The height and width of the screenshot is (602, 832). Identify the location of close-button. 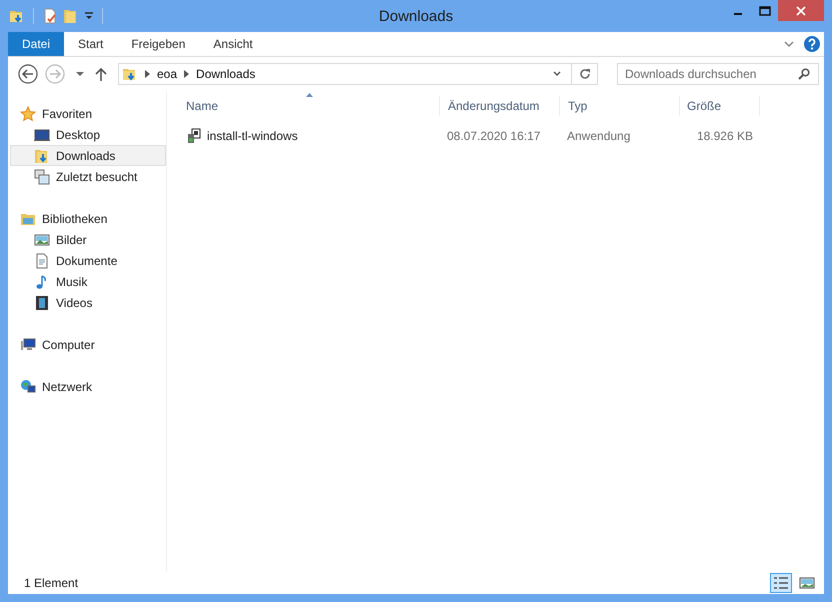
(801, 10).